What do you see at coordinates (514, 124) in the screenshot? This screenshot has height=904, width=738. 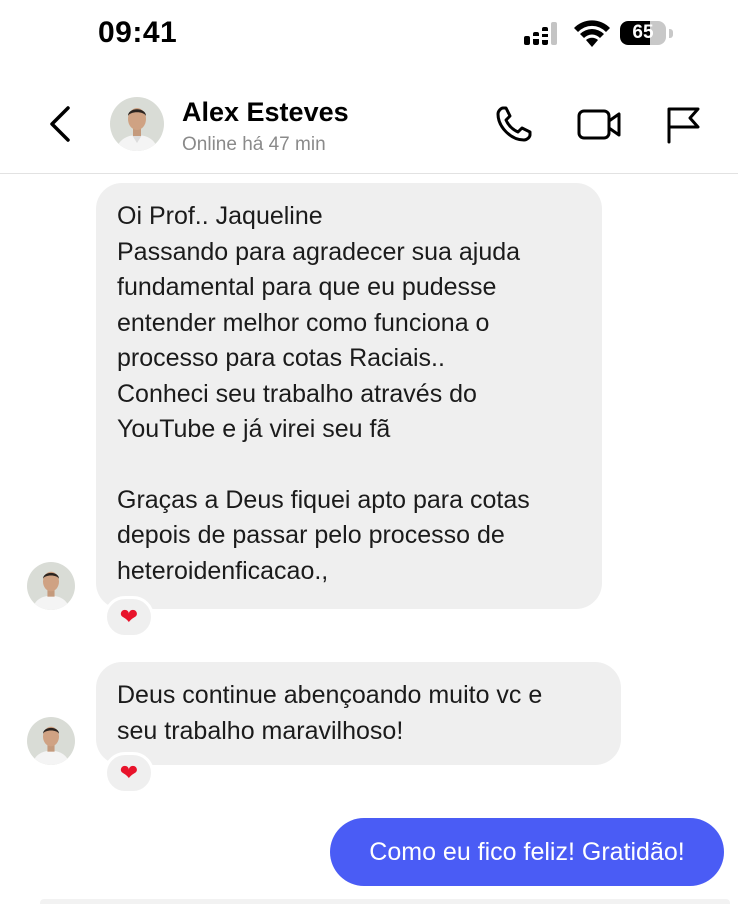 I see `phone-icon` at bounding box center [514, 124].